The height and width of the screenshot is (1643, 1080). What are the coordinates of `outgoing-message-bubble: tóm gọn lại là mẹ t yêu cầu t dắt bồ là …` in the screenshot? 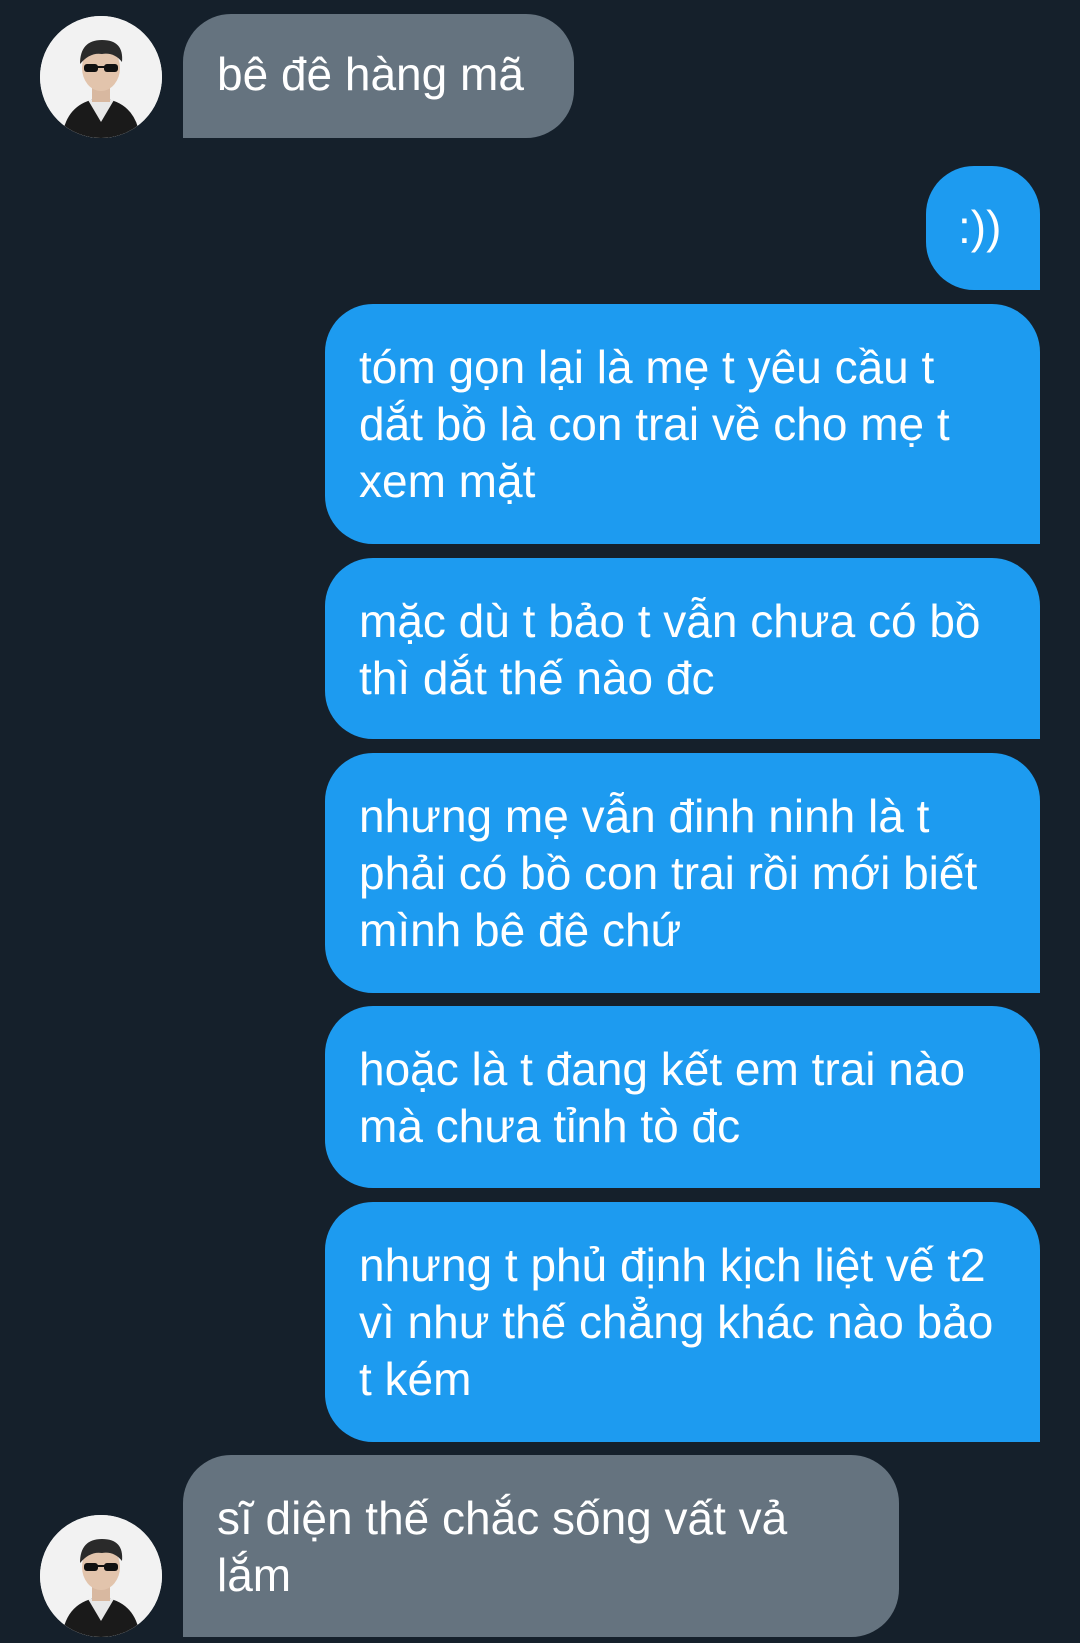 It's located at (682, 424).